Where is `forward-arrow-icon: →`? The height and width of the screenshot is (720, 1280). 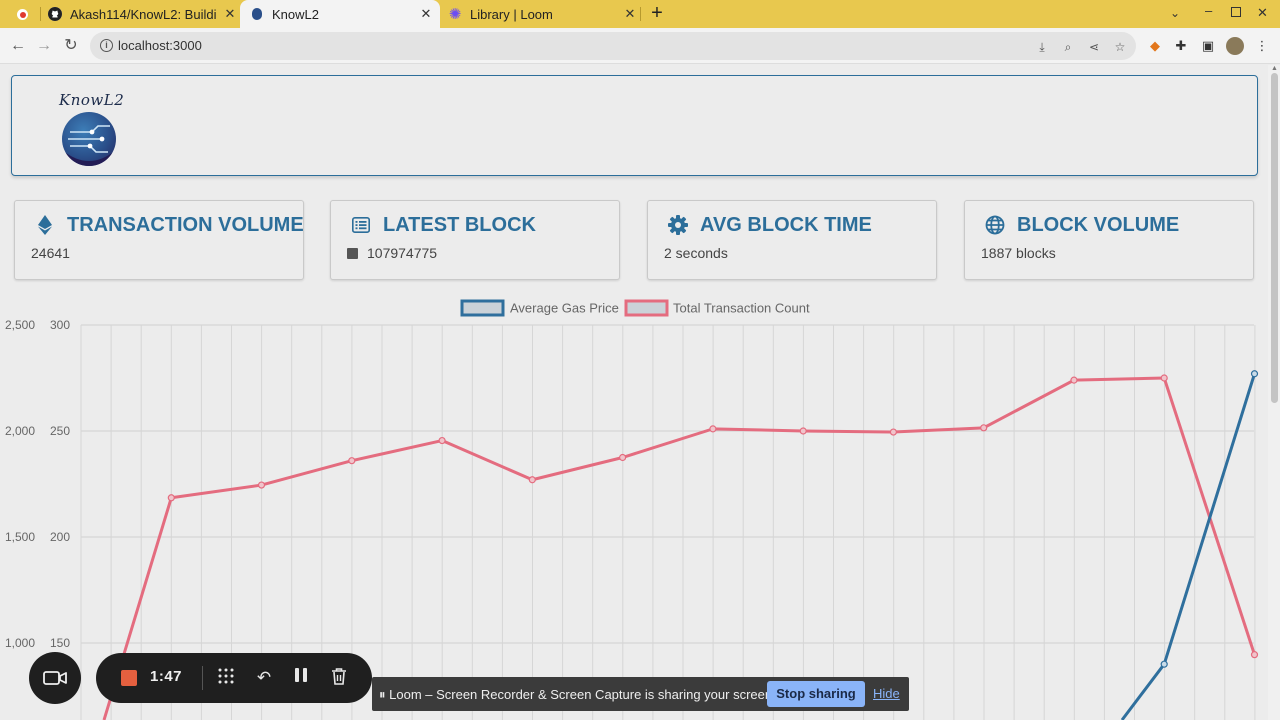 forward-arrow-icon: → is located at coordinates (44, 46).